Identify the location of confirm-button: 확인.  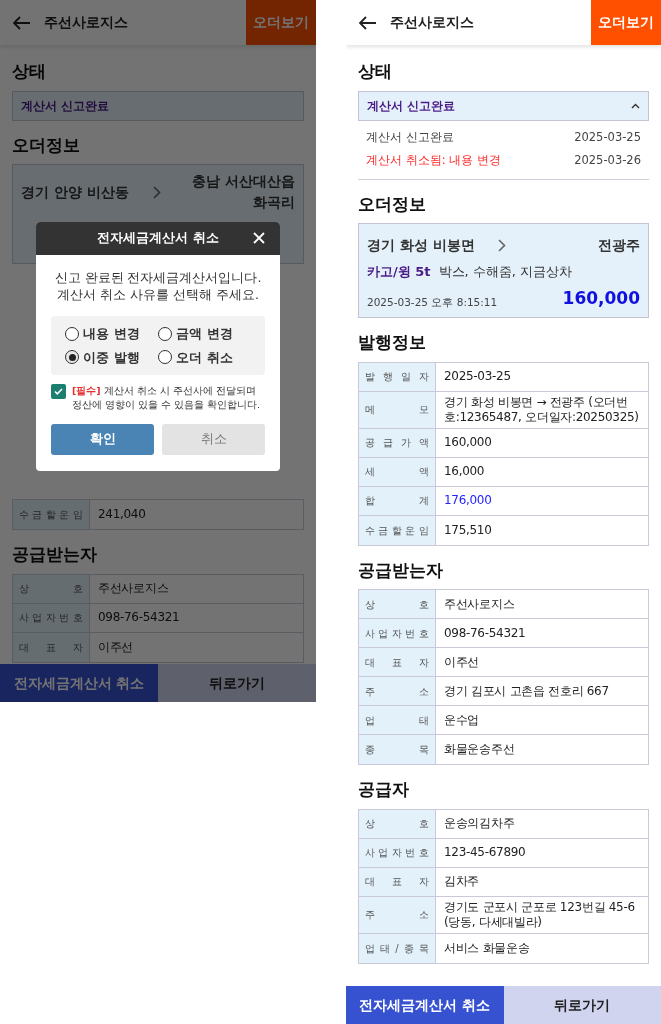
(102, 439).